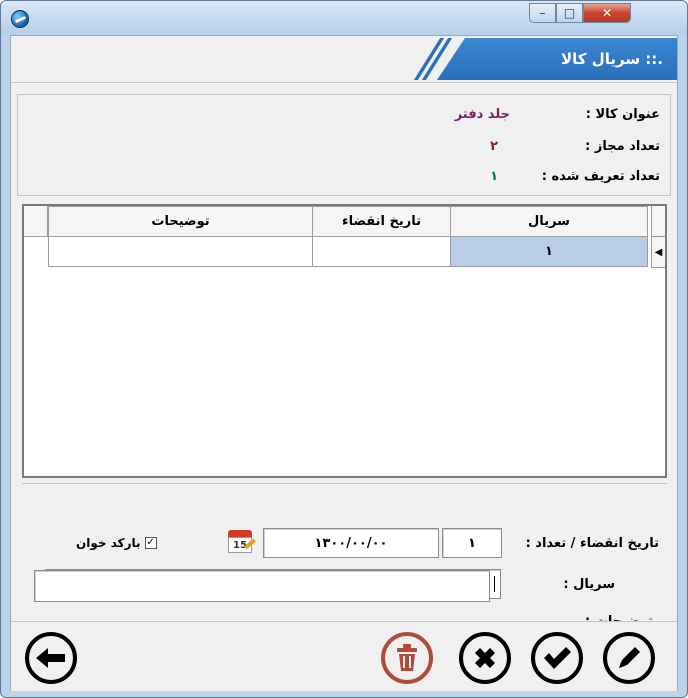 The image size is (688, 698). What do you see at coordinates (360, 149) in the screenshot?
I see `allowed-count-row: تعداد مجاز : ۲` at bounding box center [360, 149].